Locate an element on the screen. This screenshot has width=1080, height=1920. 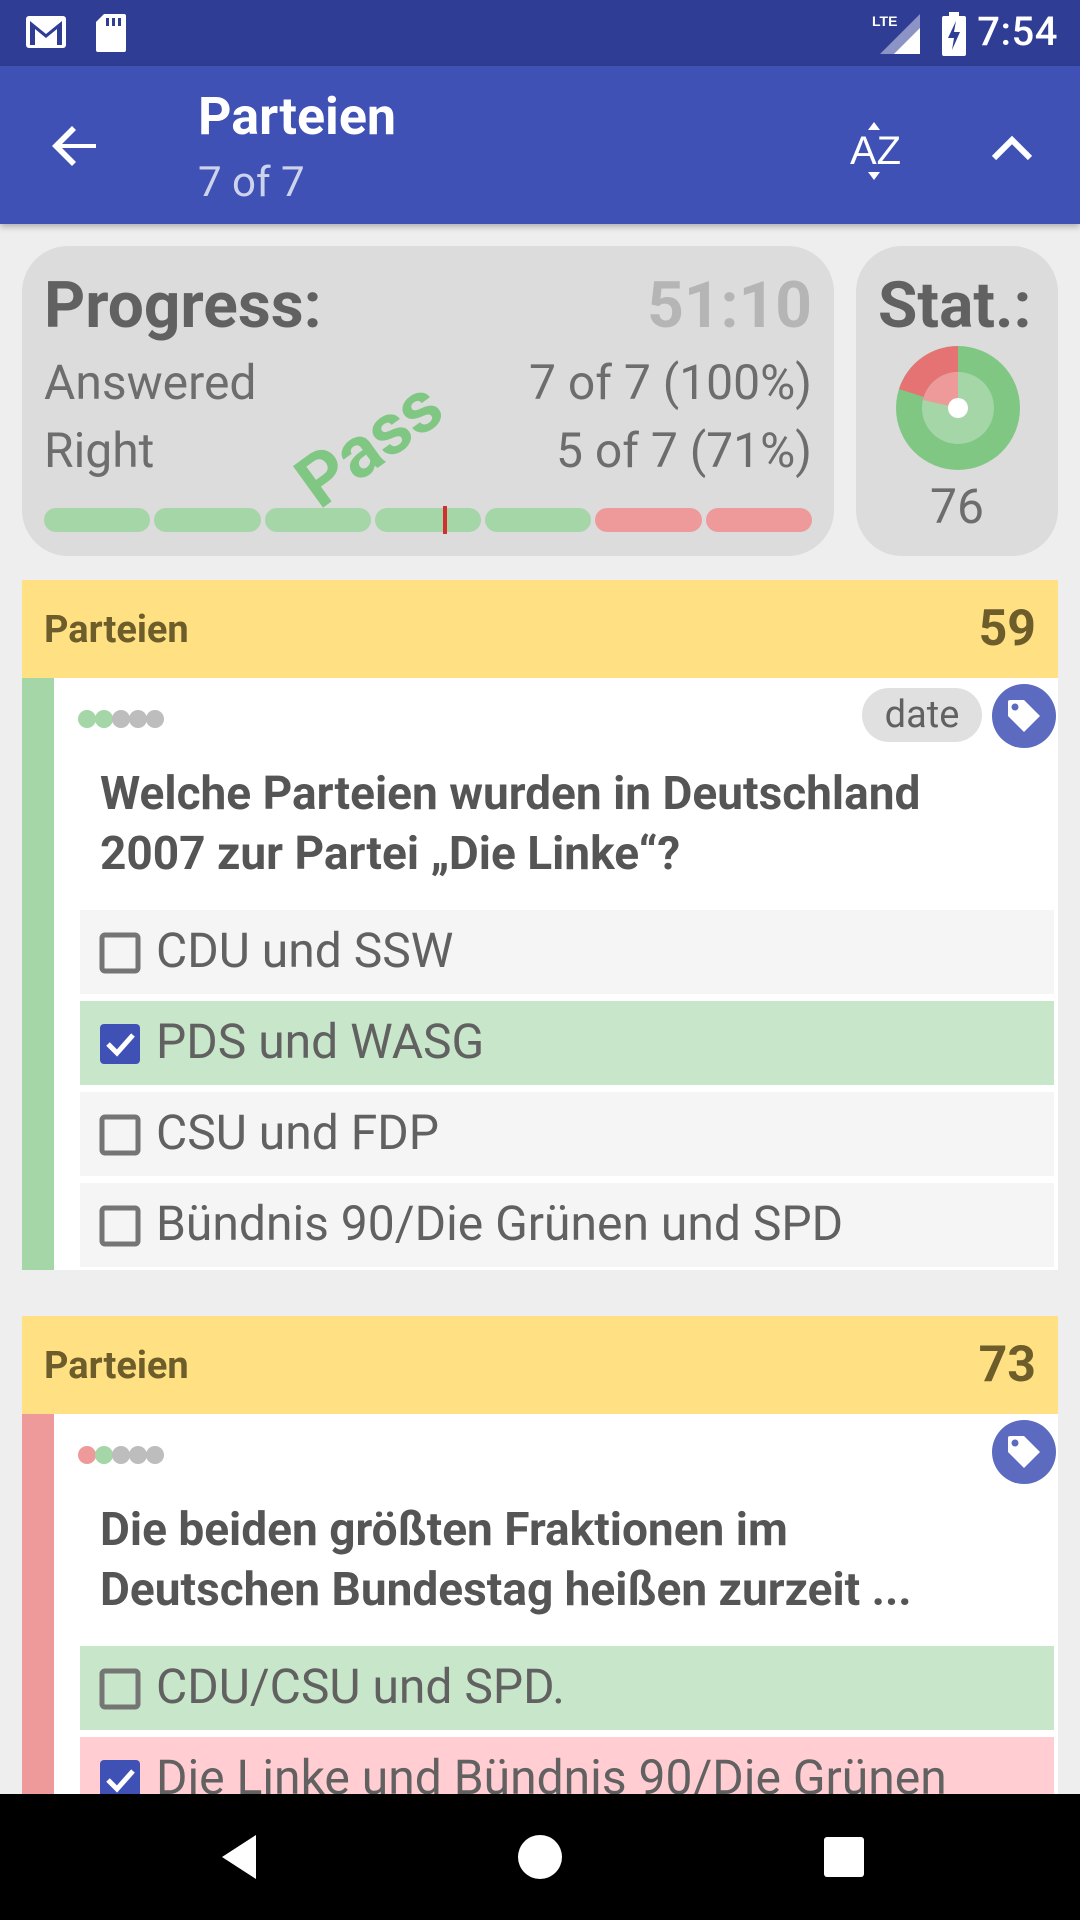
pass-threshold-marker is located at coordinates (445, 520).